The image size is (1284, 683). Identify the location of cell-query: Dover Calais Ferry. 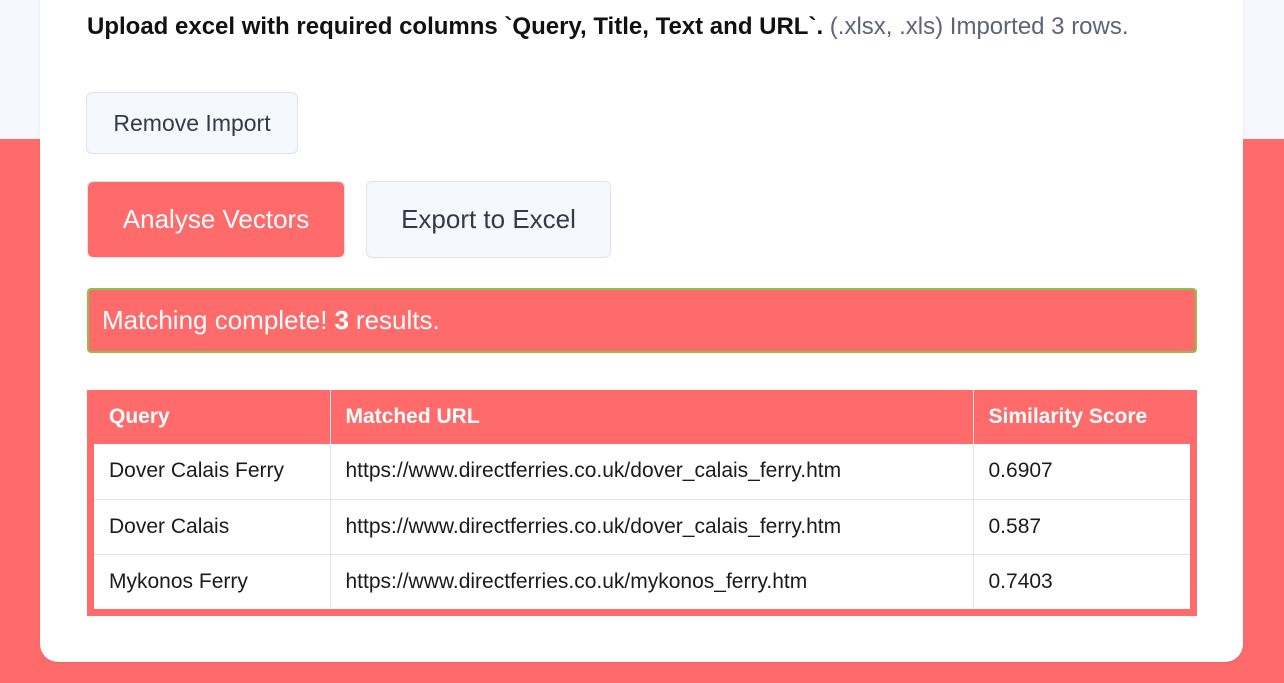
(212, 471).